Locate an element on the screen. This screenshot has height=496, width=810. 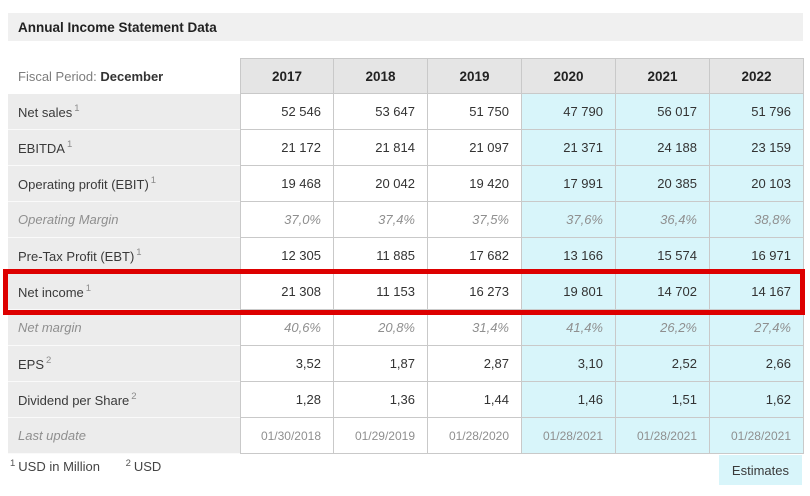
column-header-2022: 2022 is located at coordinates (757, 76).